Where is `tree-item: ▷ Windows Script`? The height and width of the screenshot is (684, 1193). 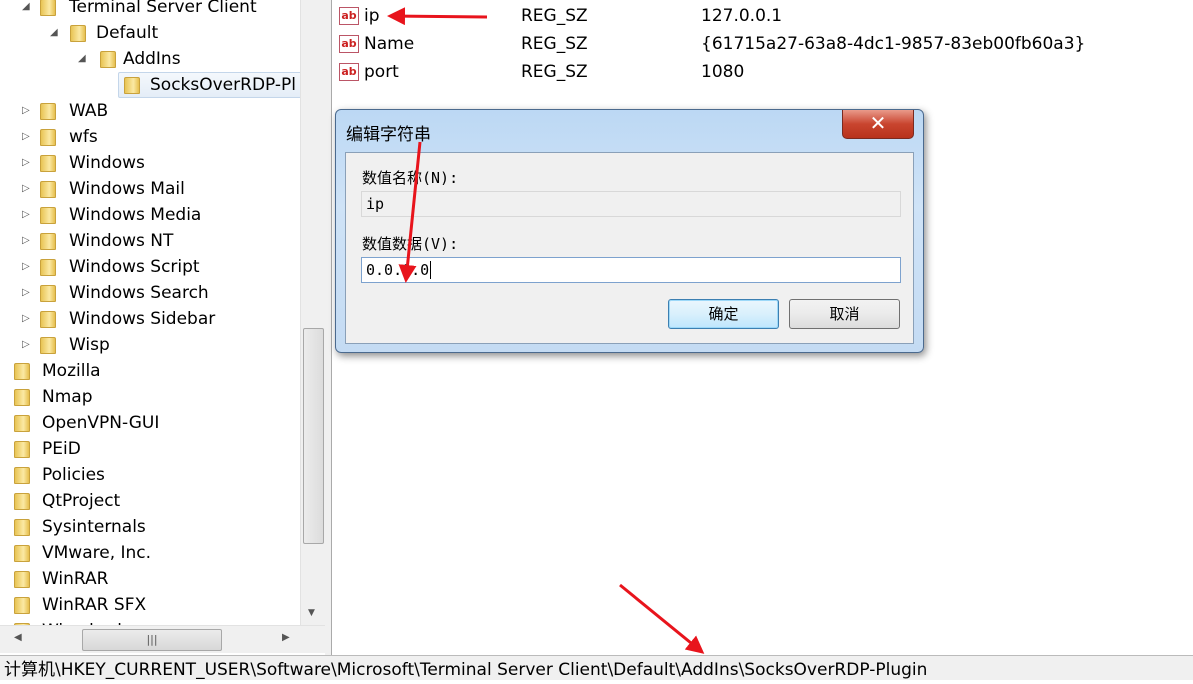 tree-item: ▷ Windows Script is located at coordinates (150, 267).